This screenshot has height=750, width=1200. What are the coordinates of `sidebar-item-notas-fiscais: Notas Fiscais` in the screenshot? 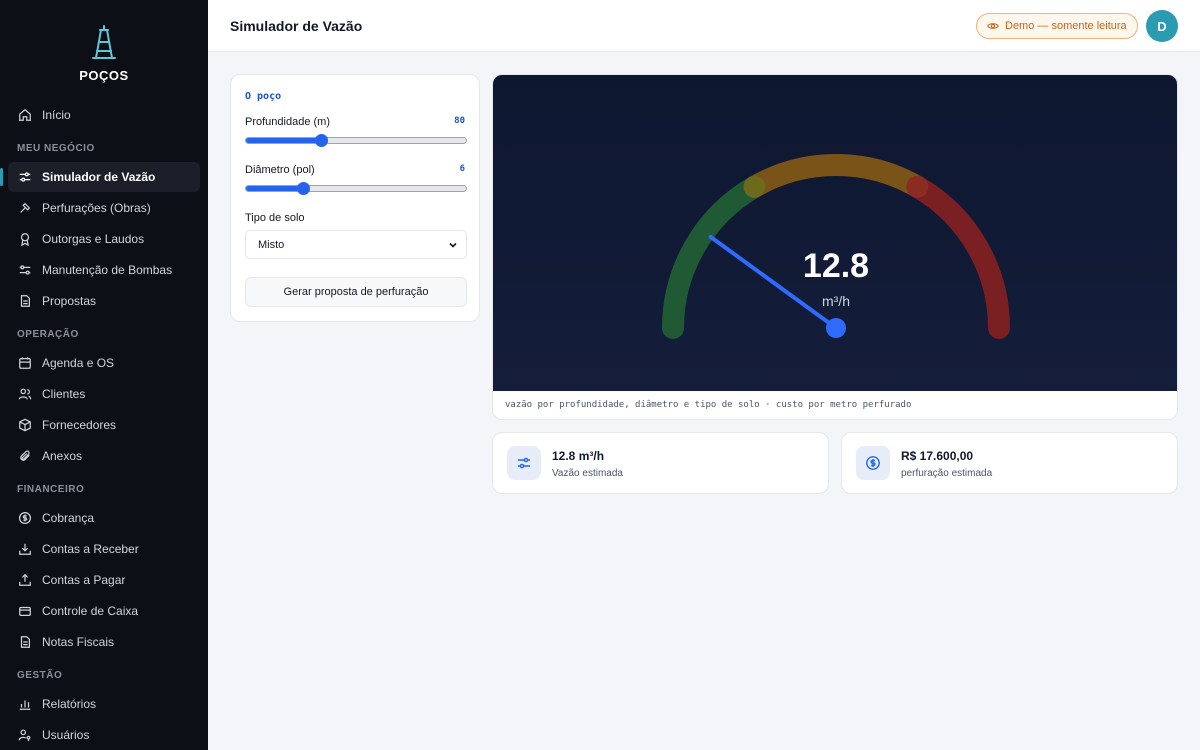 It's located at (104, 642).